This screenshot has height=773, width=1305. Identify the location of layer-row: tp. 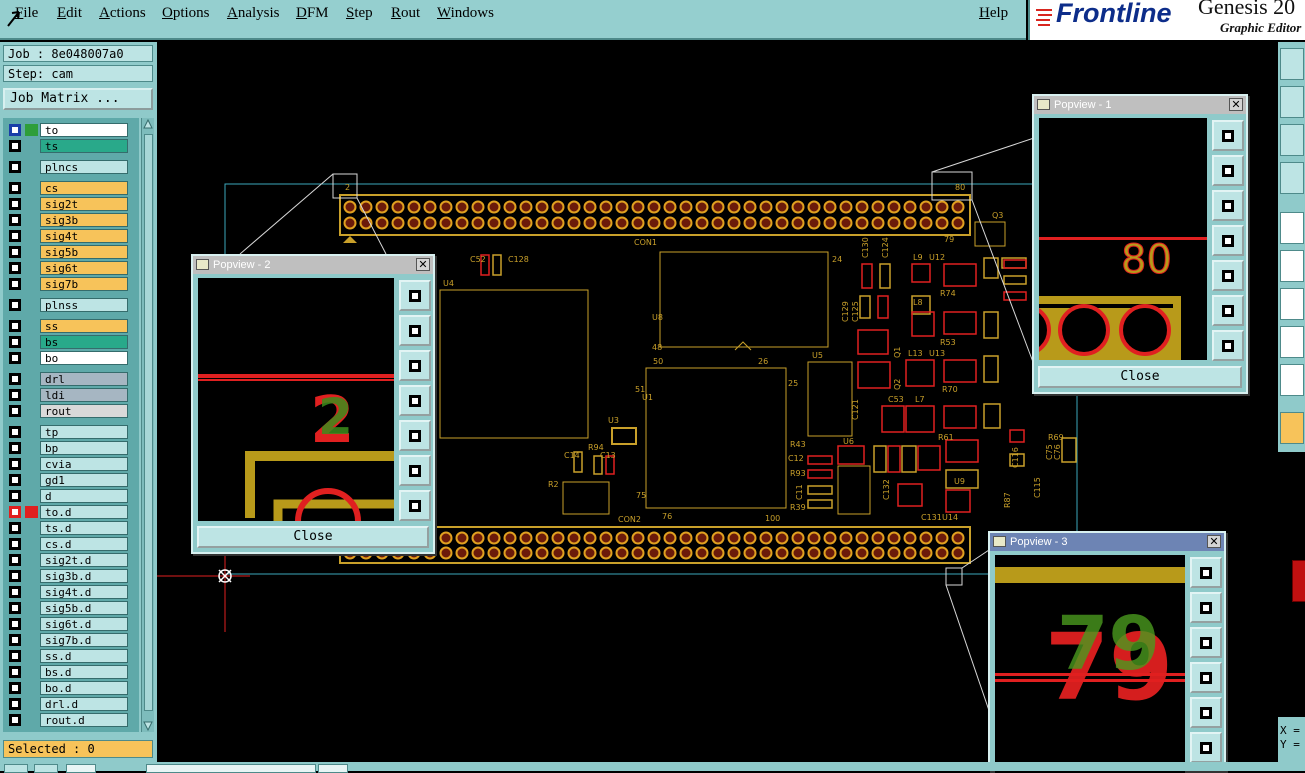
(67, 432).